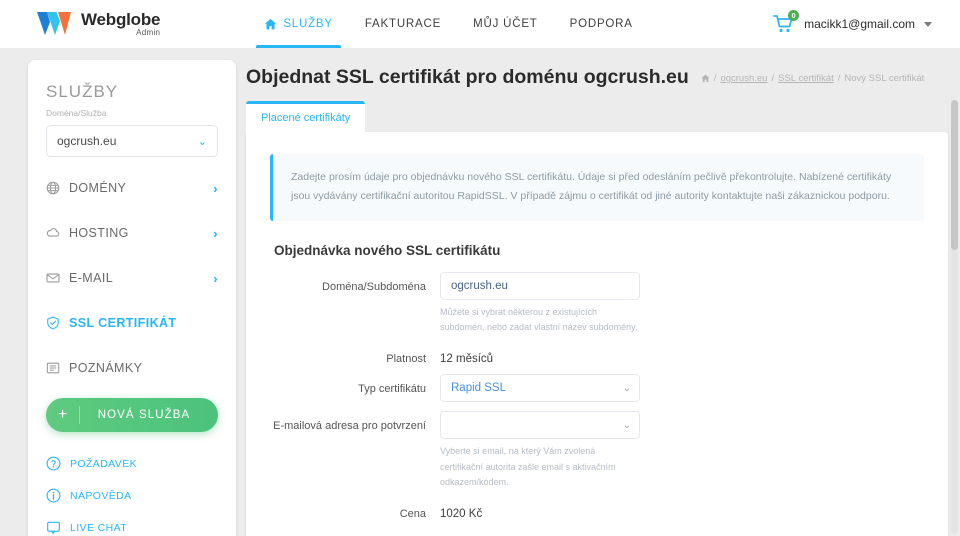 This screenshot has width=960, height=536. Describe the element at coordinates (467, 359) in the screenshot. I see `validity-value: 12 měsíců` at that location.